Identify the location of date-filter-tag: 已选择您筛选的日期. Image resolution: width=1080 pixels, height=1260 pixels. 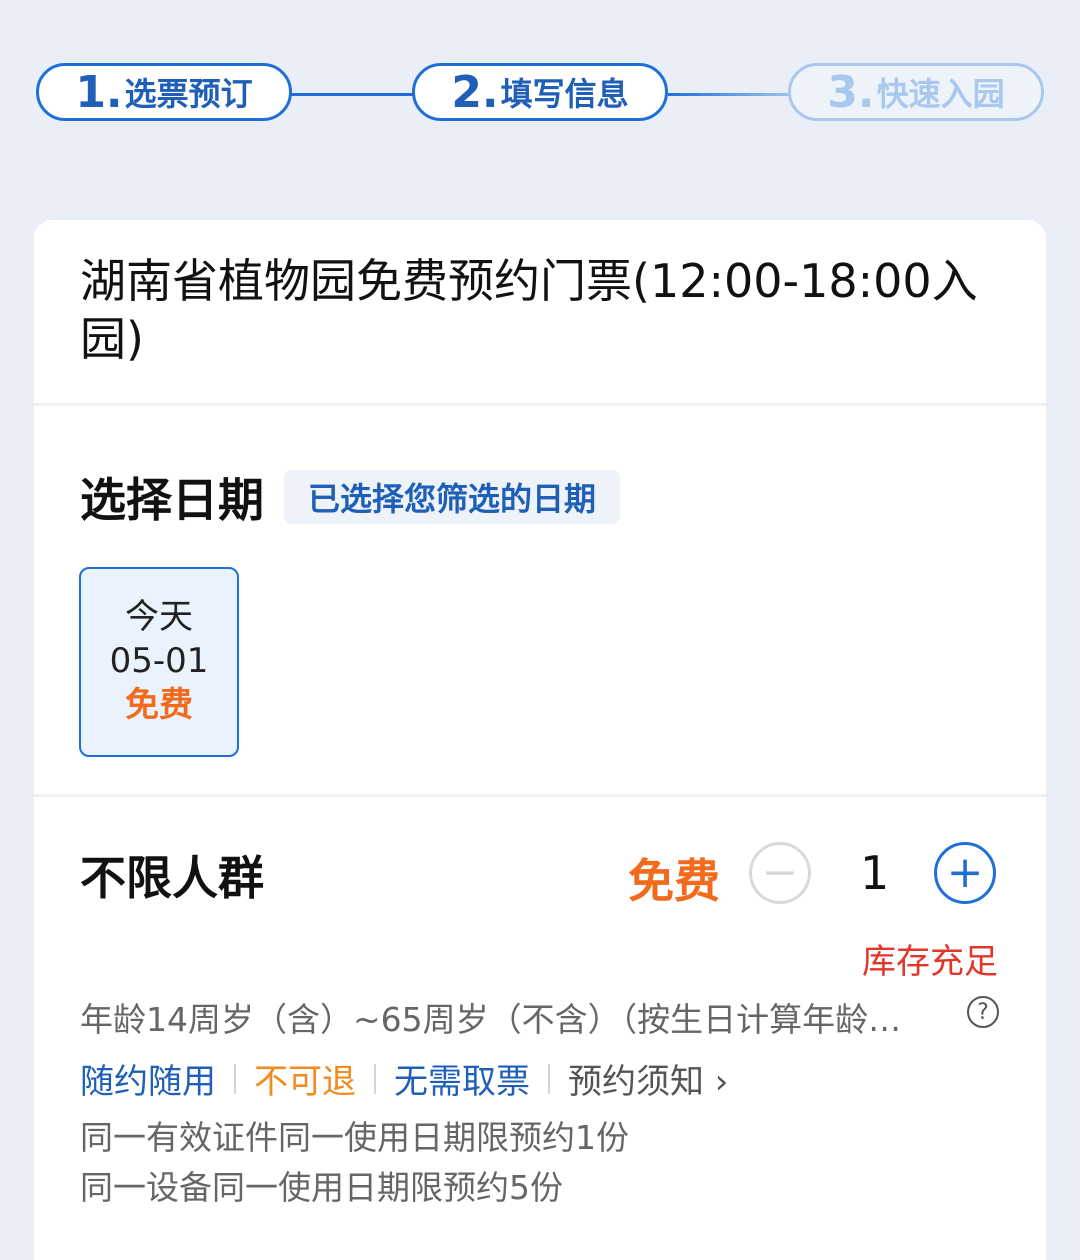
(452, 497).